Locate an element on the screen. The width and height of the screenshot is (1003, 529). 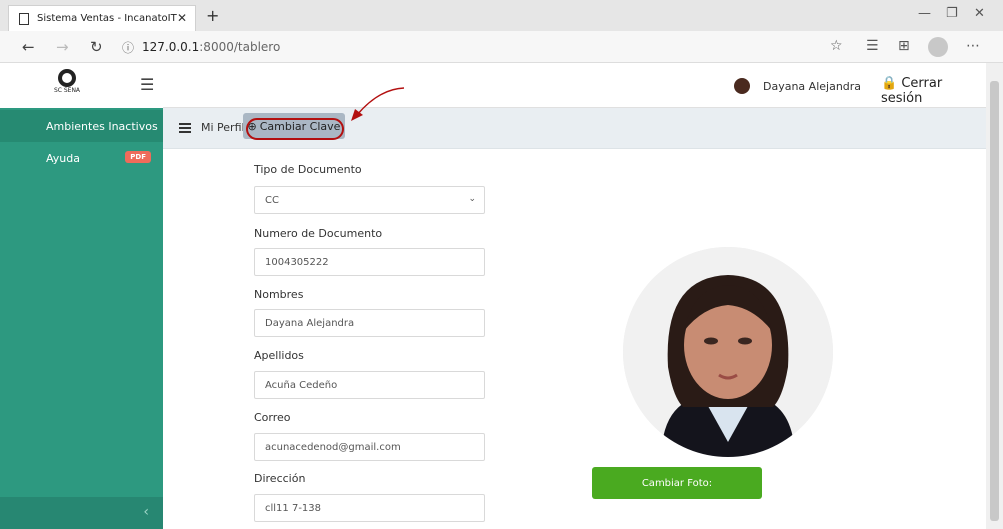
surnames-field: Acuña Cedeño is located at coordinates (369, 385).